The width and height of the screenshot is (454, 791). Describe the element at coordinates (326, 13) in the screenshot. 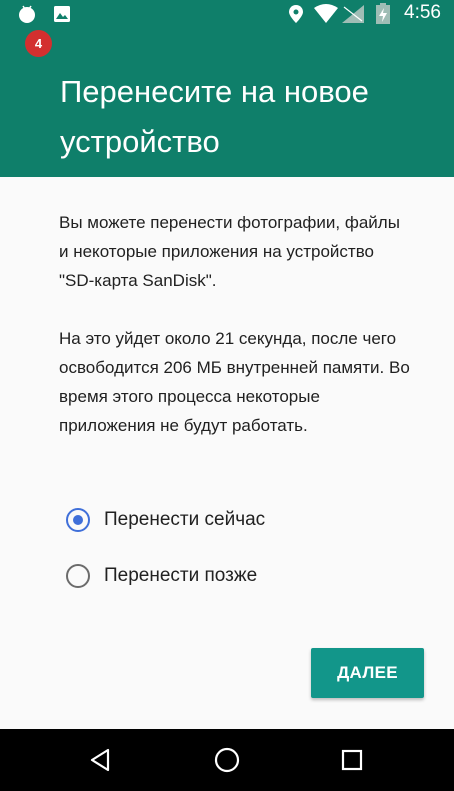

I see `wifi-icon` at that location.